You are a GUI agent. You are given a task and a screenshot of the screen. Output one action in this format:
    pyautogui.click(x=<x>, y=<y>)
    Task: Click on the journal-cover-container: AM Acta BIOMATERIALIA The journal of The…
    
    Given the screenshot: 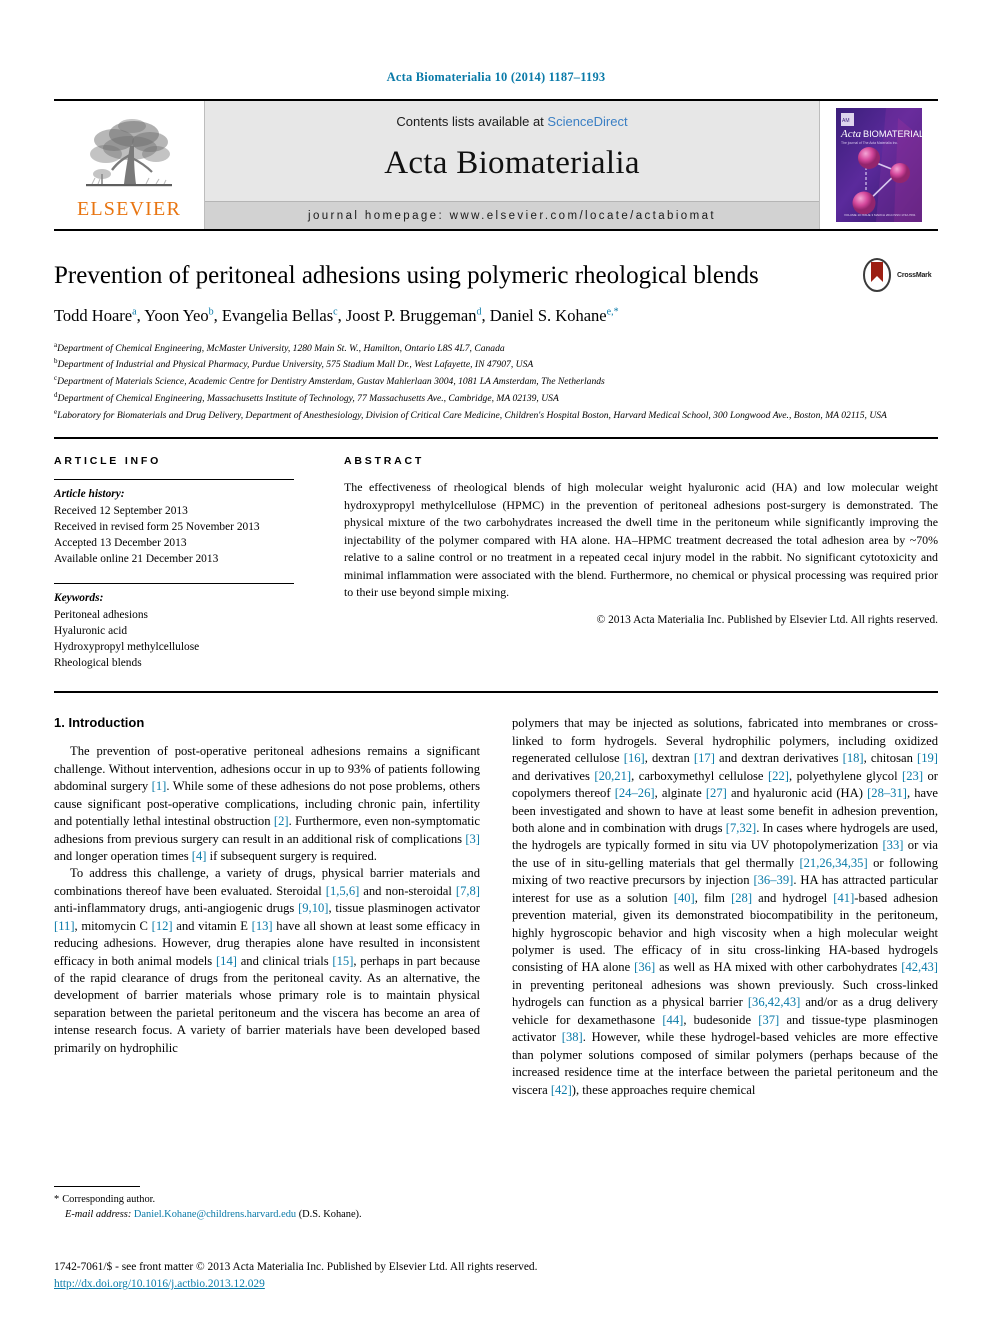 What is the action you would take?
    pyautogui.click(x=879, y=165)
    